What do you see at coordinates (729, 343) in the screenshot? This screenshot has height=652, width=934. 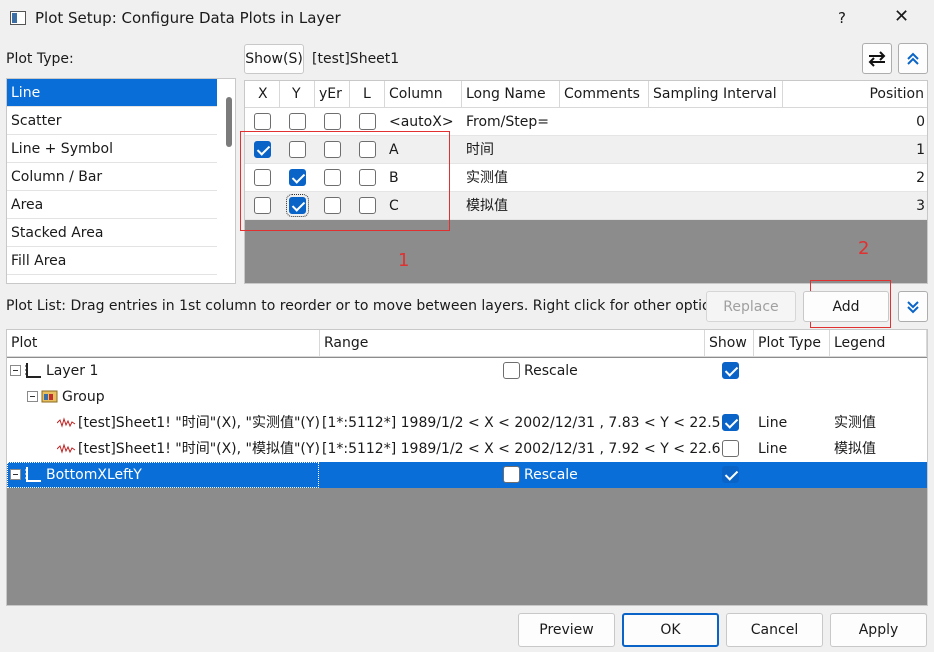 I see `tree-header-show: Show` at bounding box center [729, 343].